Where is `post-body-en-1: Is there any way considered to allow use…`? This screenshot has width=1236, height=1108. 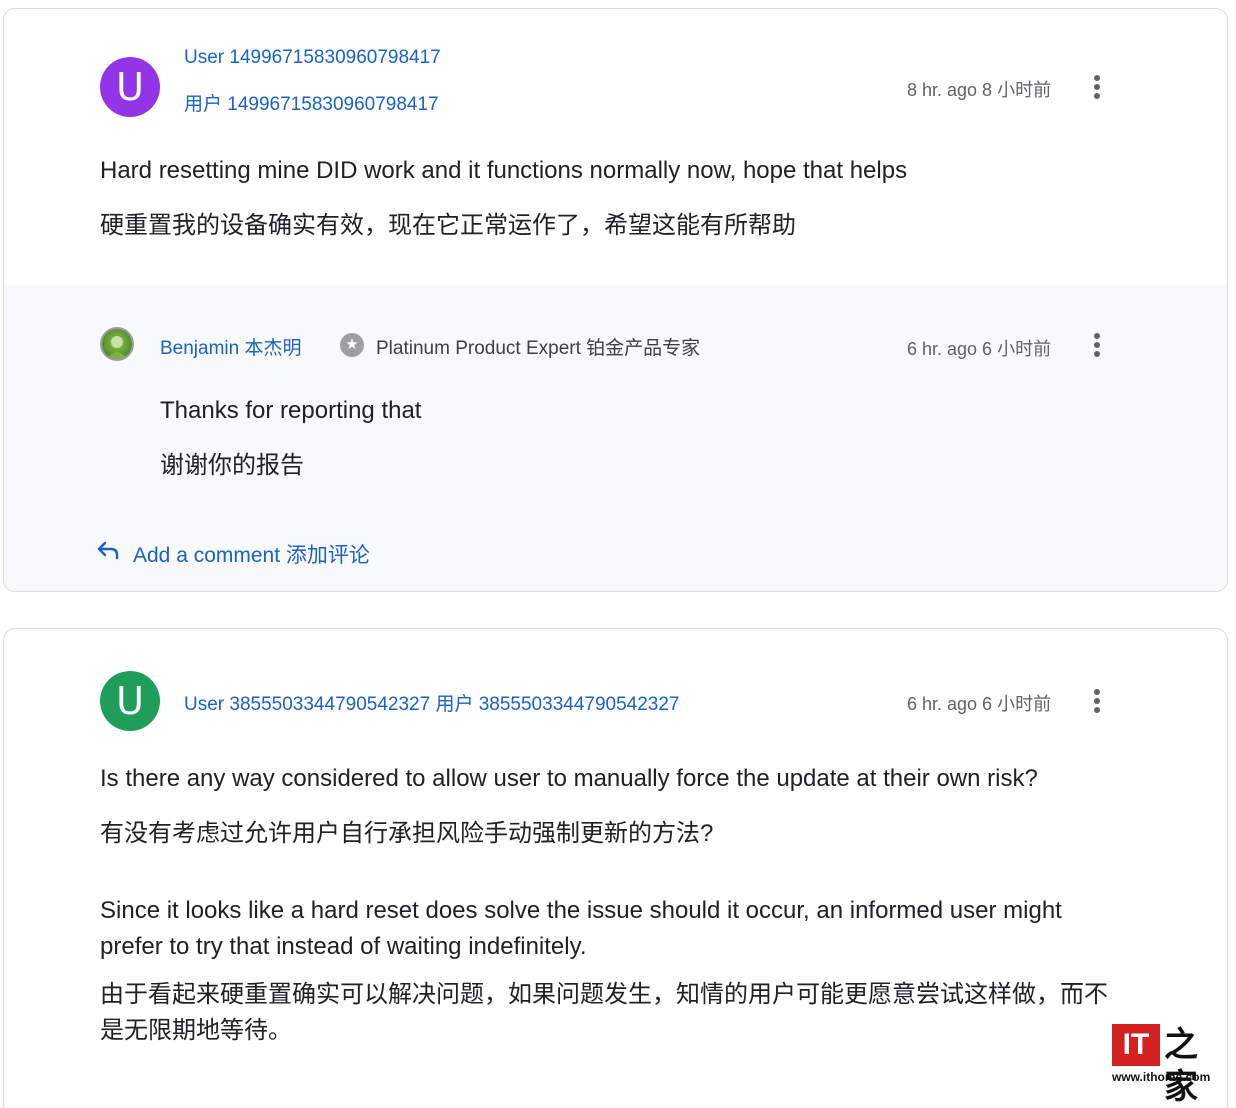
post-body-en-1: Is there any way considered to allow use… is located at coordinates (569, 778).